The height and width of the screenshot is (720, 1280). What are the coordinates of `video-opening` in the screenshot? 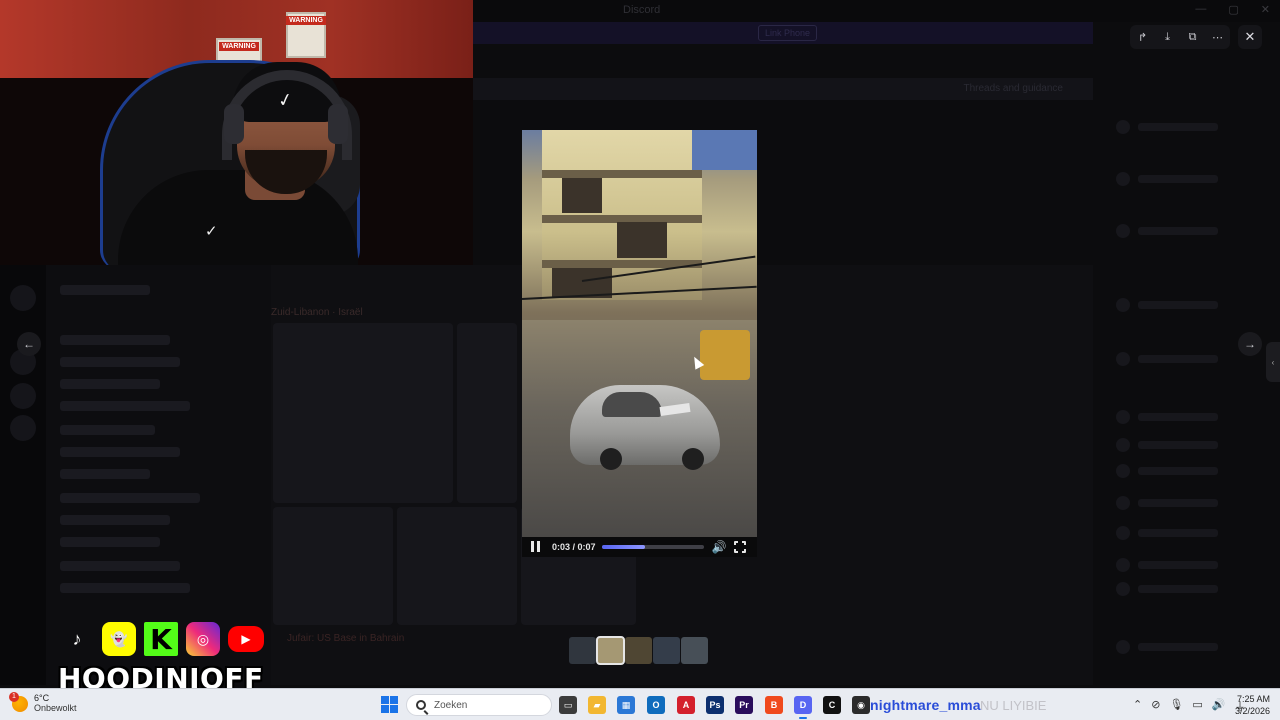 It's located at (642, 240).